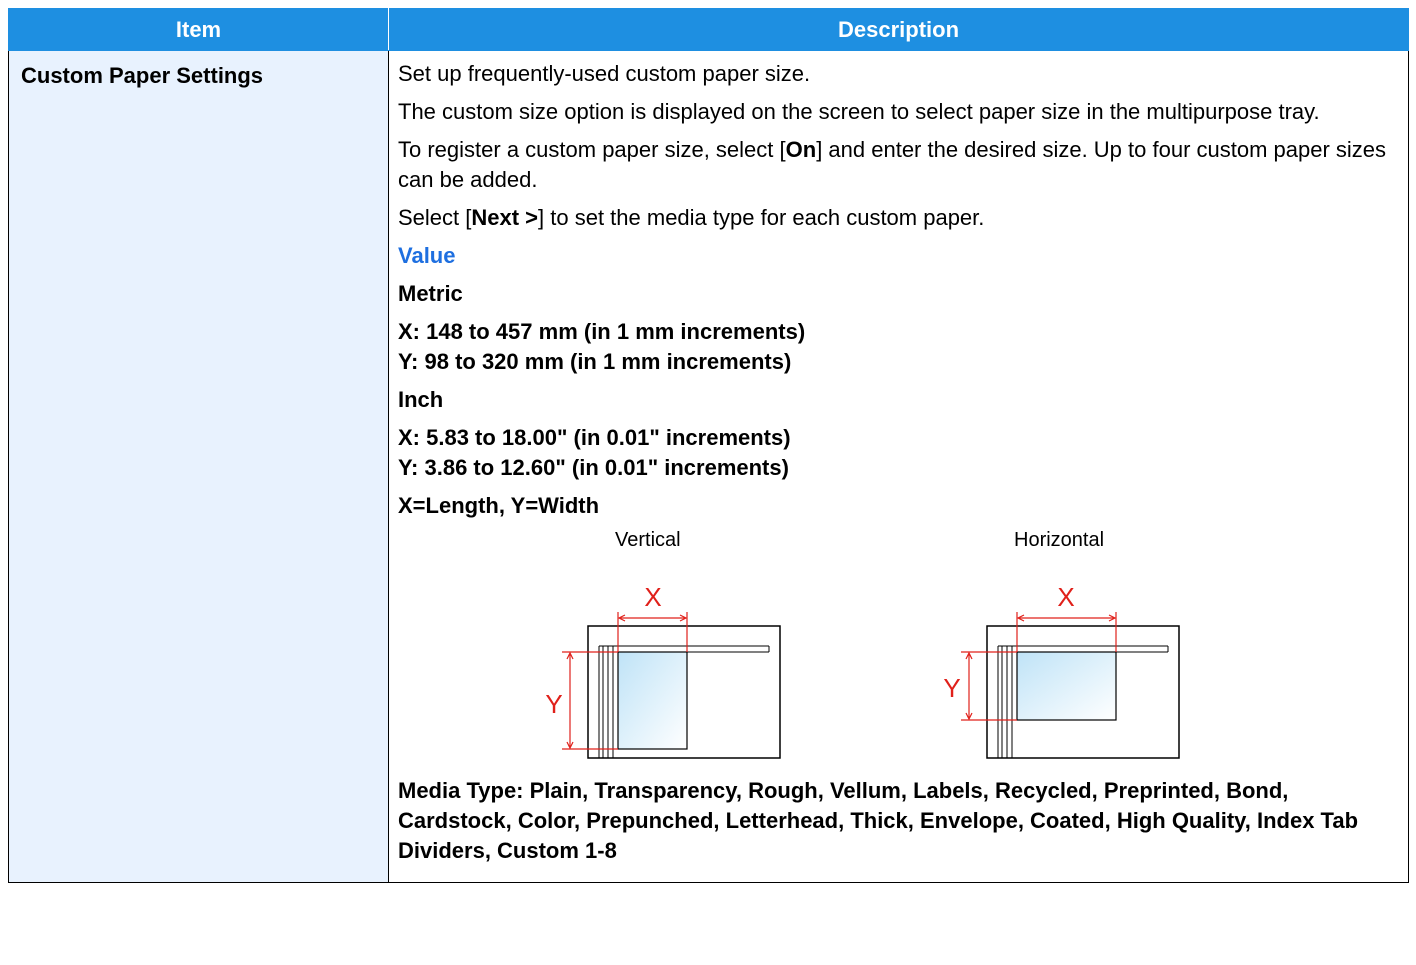 Image resolution: width=1416 pixels, height=965 pixels. What do you see at coordinates (427, 255) in the screenshot?
I see `value-heading: Value` at bounding box center [427, 255].